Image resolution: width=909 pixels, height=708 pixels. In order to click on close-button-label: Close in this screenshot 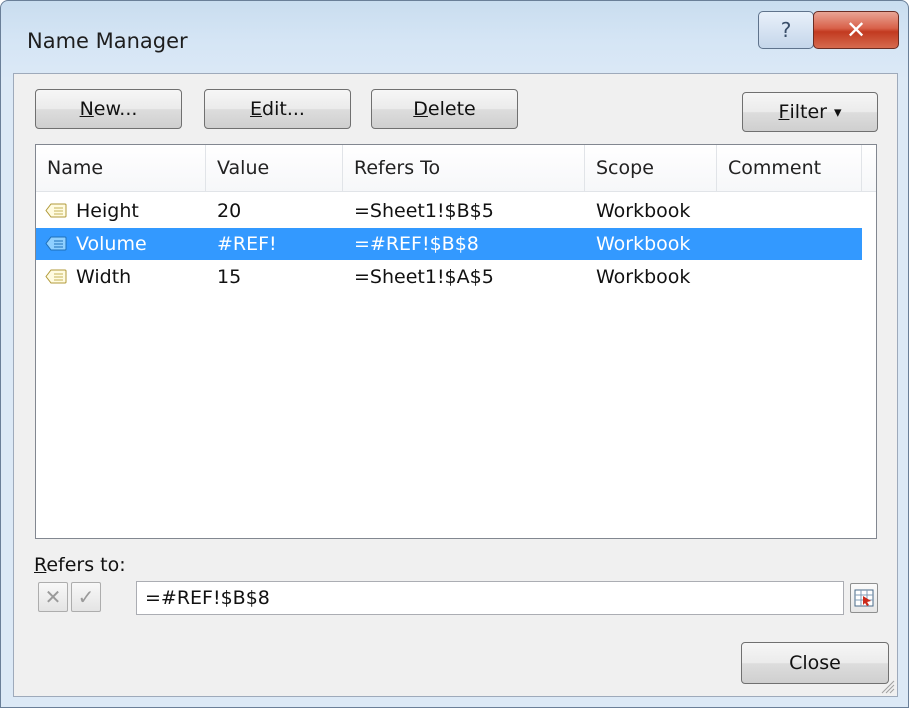, I will do `click(815, 663)`.